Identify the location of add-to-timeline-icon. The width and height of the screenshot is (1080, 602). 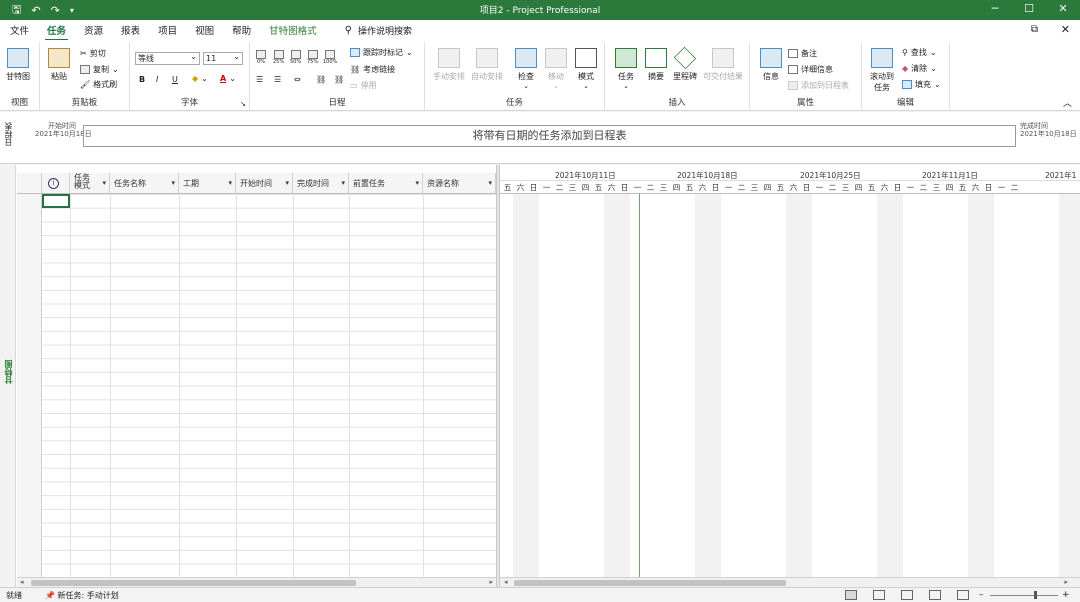
(793, 85).